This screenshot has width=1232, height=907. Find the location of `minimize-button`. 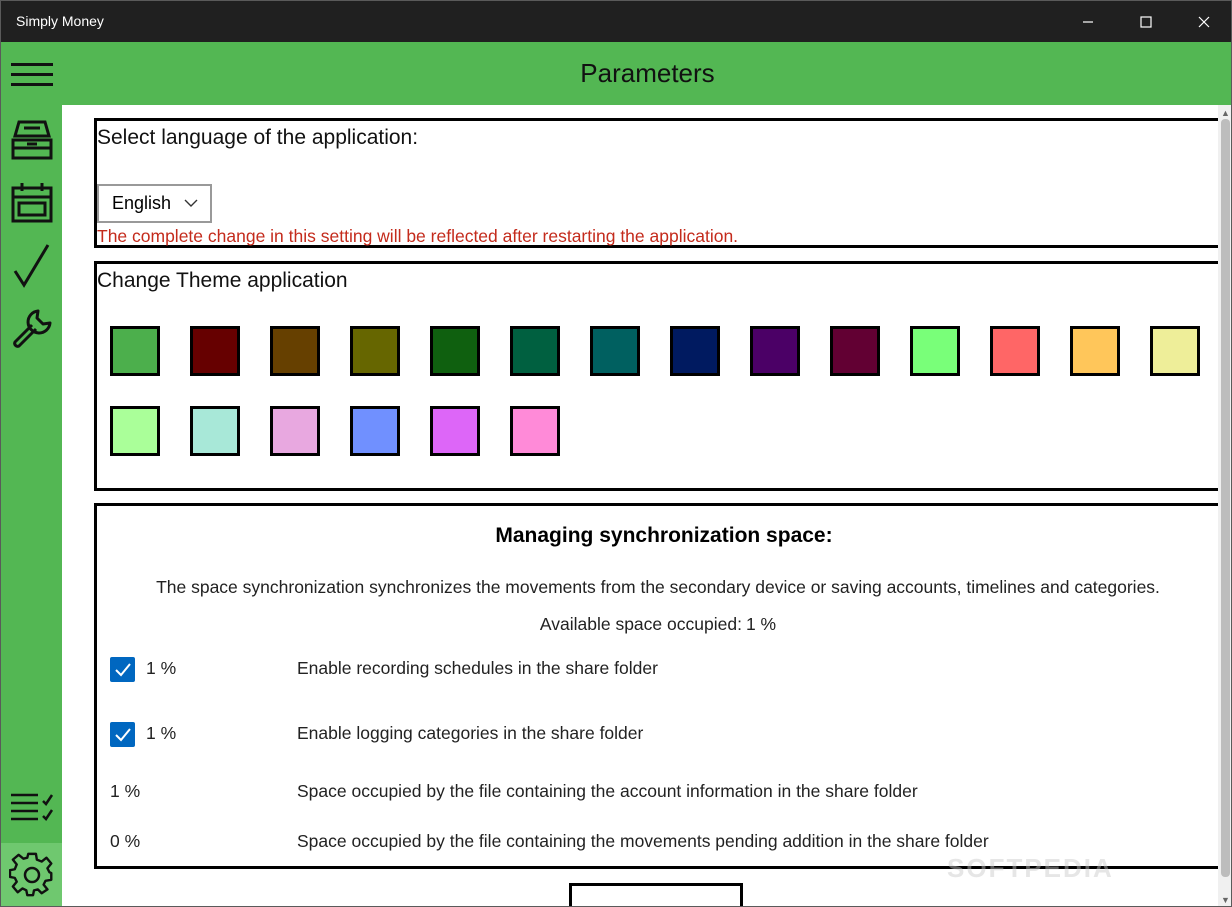

minimize-button is located at coordinates (1088, 21).